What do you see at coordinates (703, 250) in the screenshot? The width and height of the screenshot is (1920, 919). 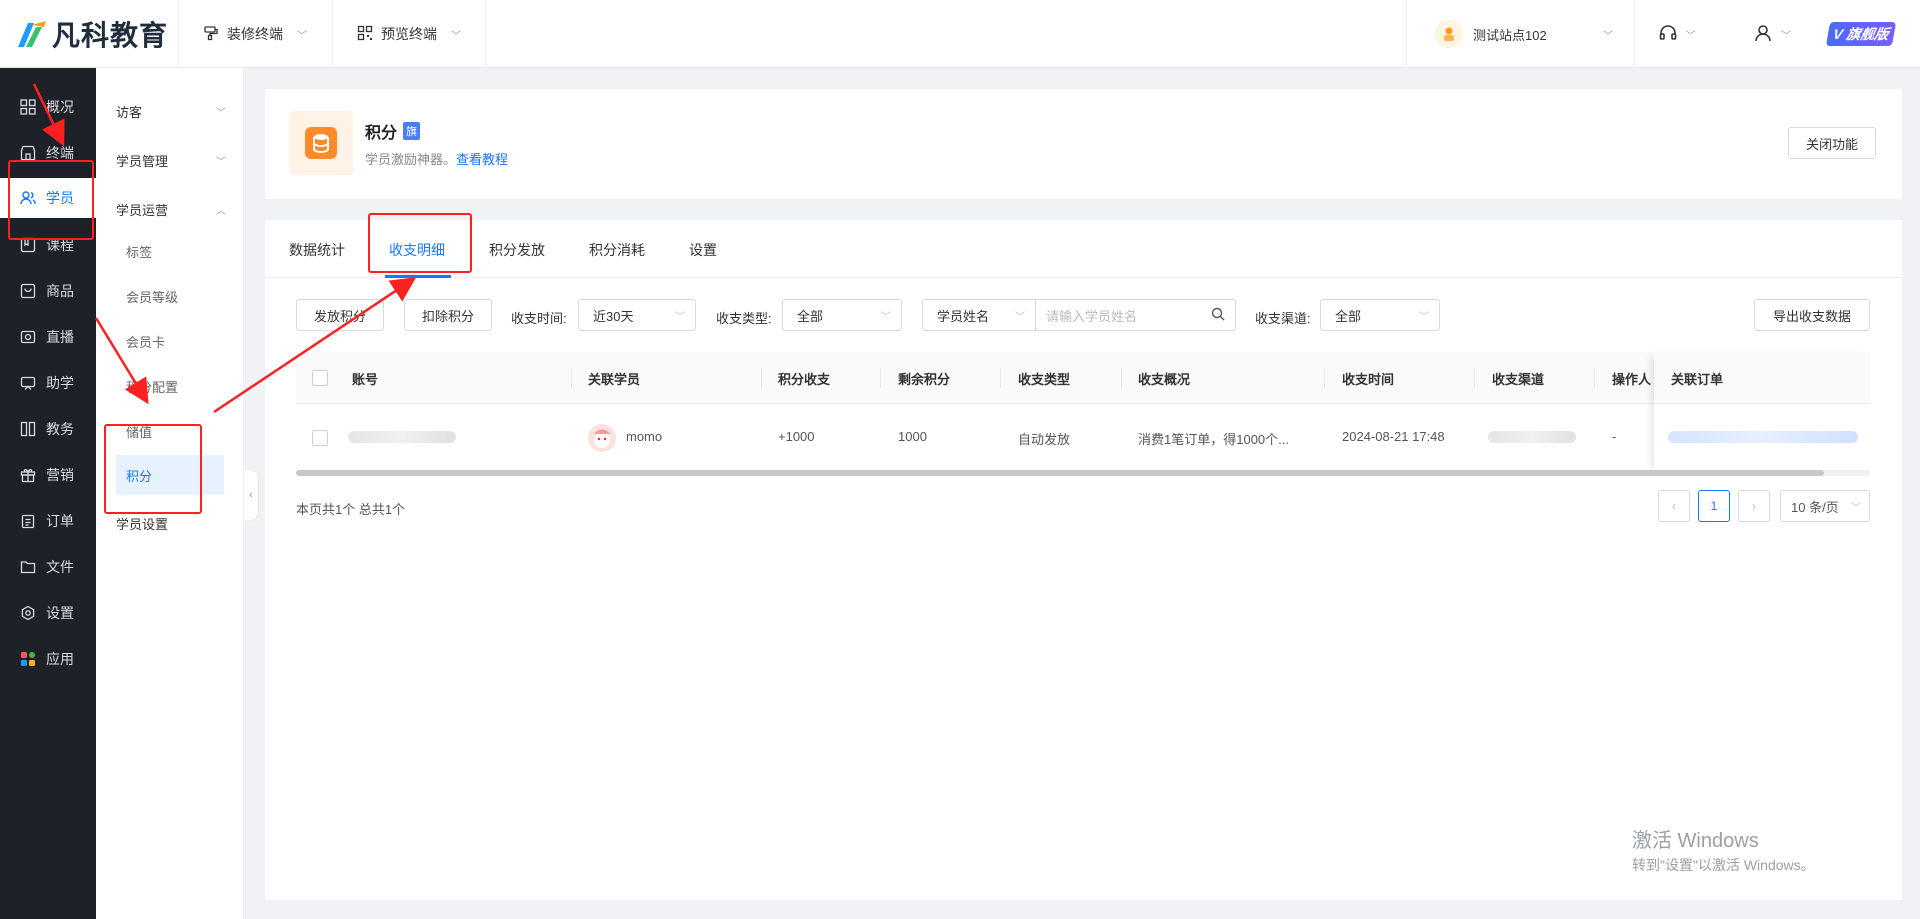 I see `tab-settings: 设置` at bounding box center [703, 250].